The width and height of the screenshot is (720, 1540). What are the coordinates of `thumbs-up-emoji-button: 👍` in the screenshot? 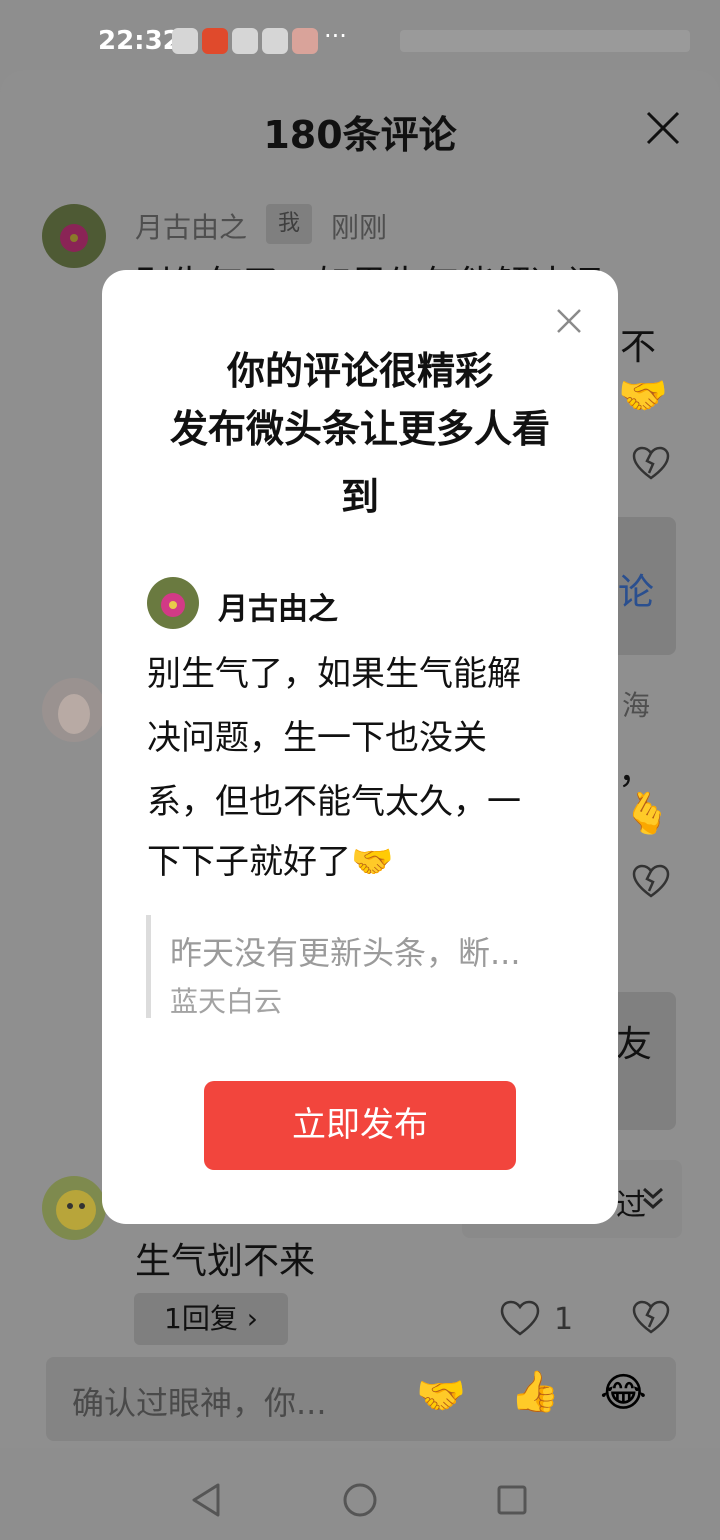 It's located at (535, 1391).